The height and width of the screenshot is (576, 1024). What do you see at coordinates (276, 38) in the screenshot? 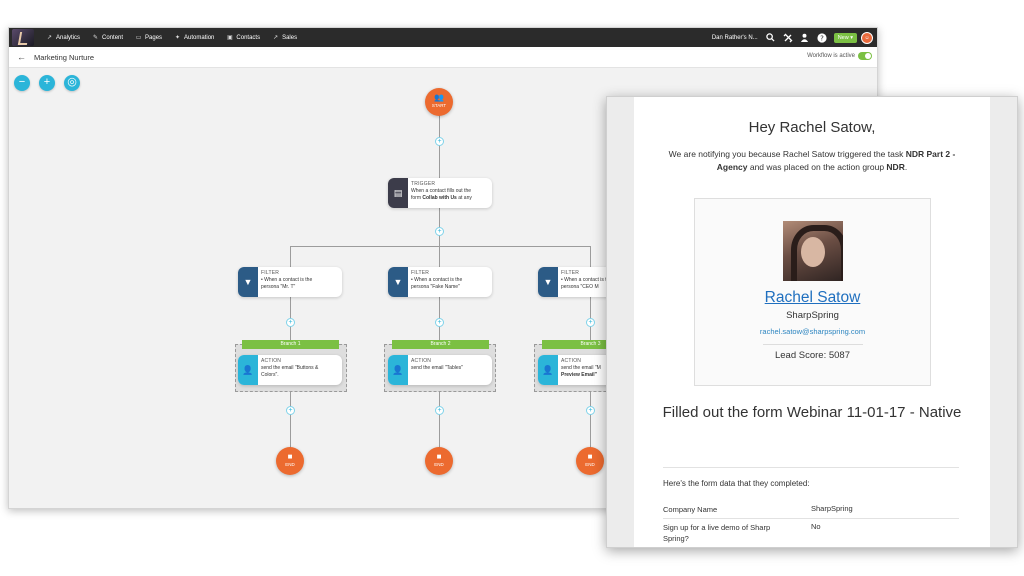
I see `sales-icon: ↗` at bounding box center [276, 38].